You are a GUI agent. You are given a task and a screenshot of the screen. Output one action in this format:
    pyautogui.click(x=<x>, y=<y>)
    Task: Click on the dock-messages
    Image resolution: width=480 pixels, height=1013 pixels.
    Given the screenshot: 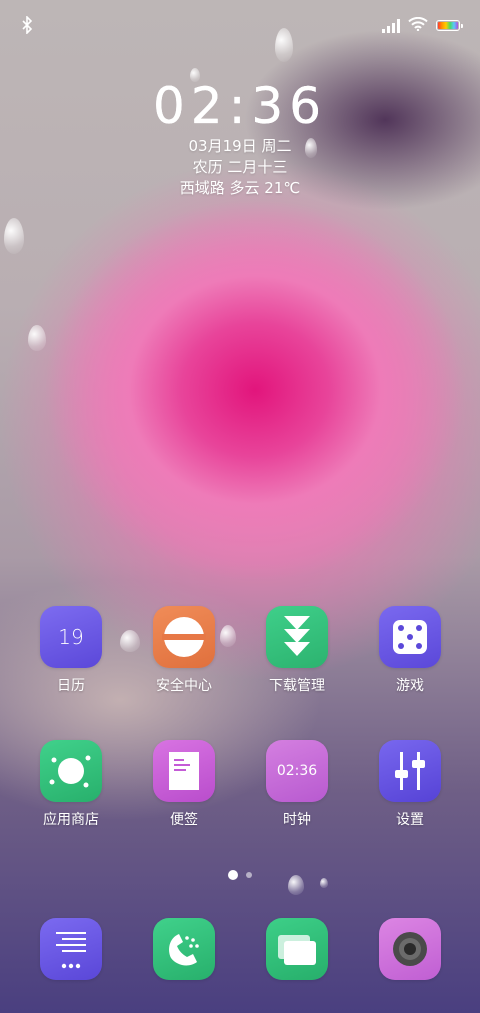 What is the action you would take?
    pyautogui.click(x=297, y=949)
    